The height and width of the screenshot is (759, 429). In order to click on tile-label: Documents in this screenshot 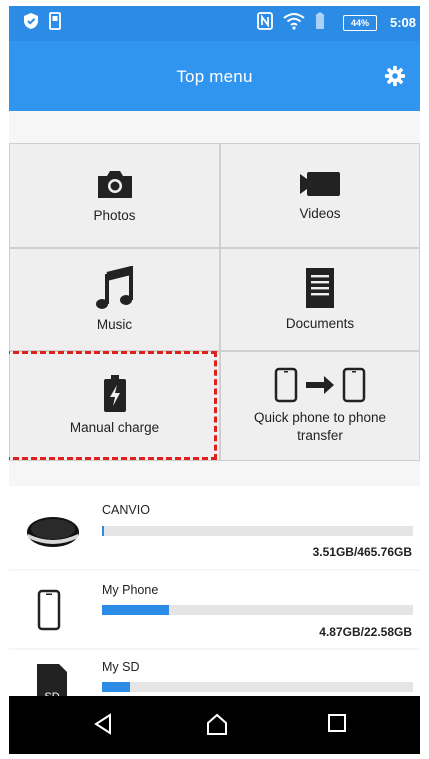, I will do `click(320, 323)`.